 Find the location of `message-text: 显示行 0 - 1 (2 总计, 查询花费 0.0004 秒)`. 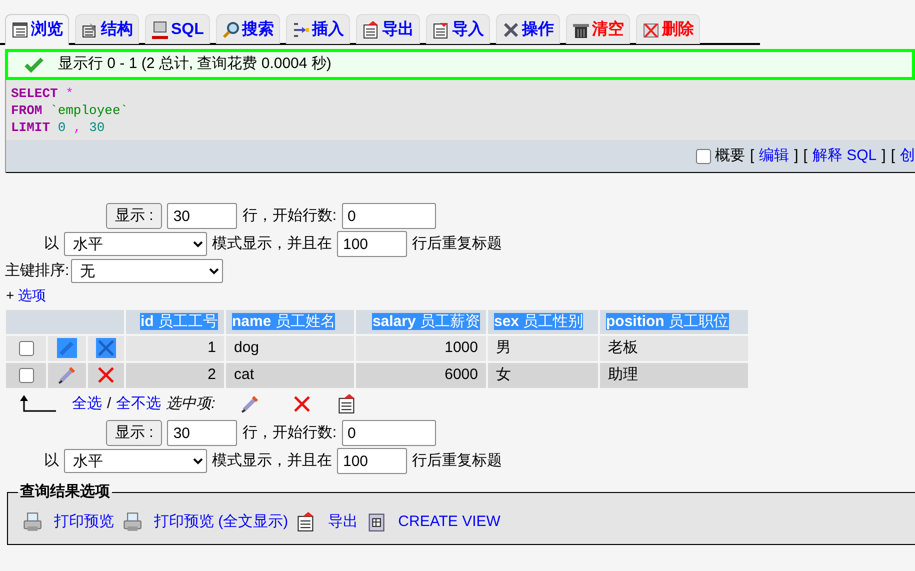

message-text: 显示行 0 - 1 (2 总计, 查询花费 0.0004 秒) is located at coordinates (195, 64).